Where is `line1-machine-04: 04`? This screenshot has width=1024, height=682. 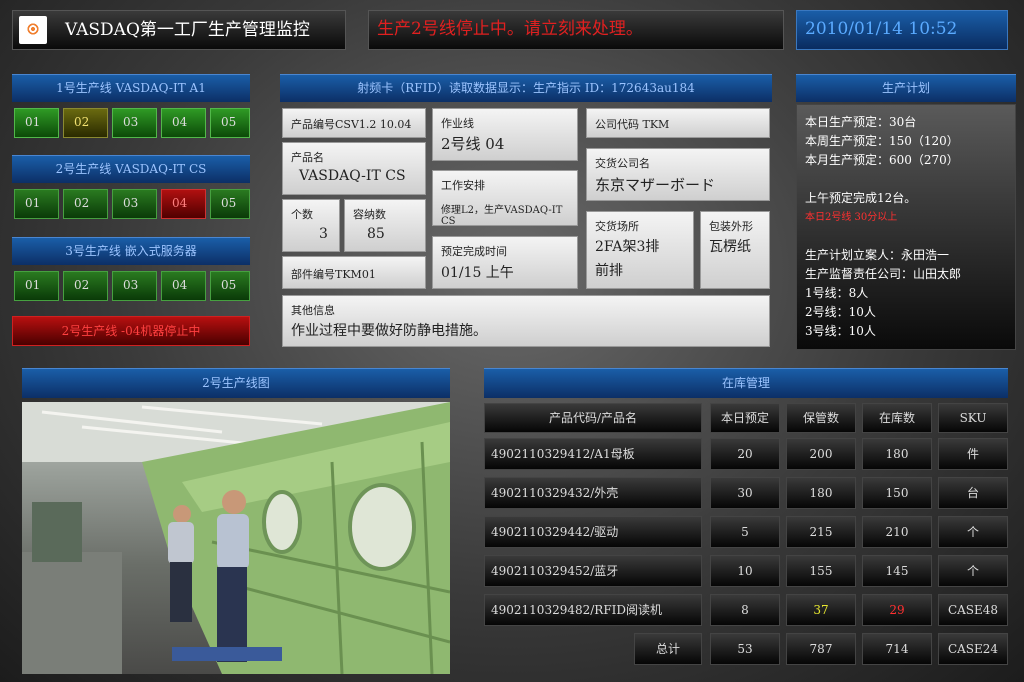
line1-machine-04: 04 is located at coordinates (183, 123).